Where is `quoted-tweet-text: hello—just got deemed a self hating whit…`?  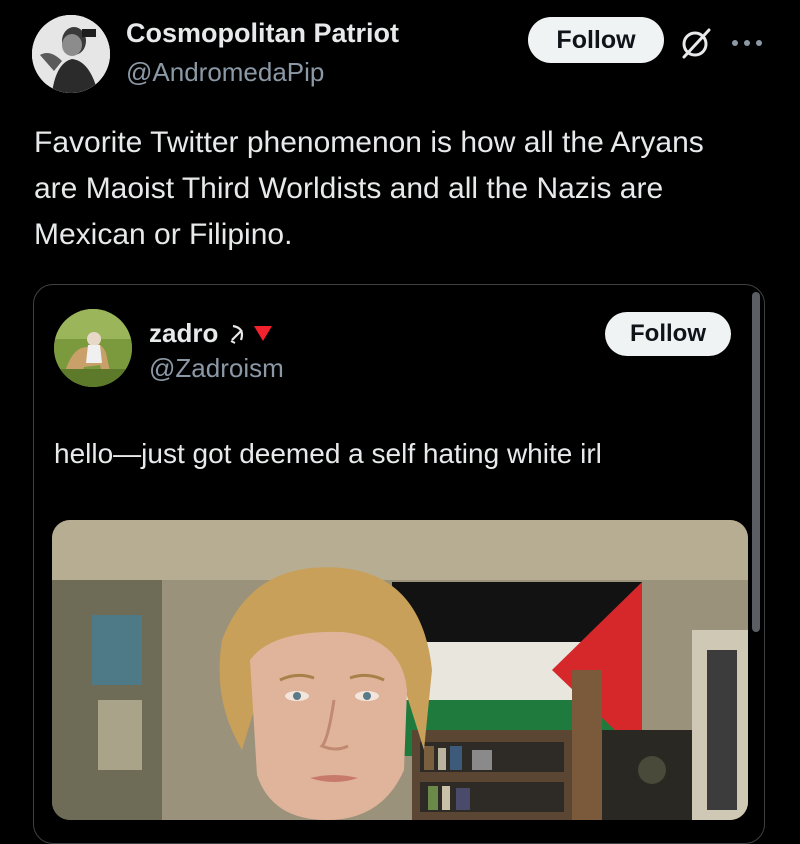
quoted-tweet-text: hello—just got deemed a self hating whit… is located at coordinates (328, 453).